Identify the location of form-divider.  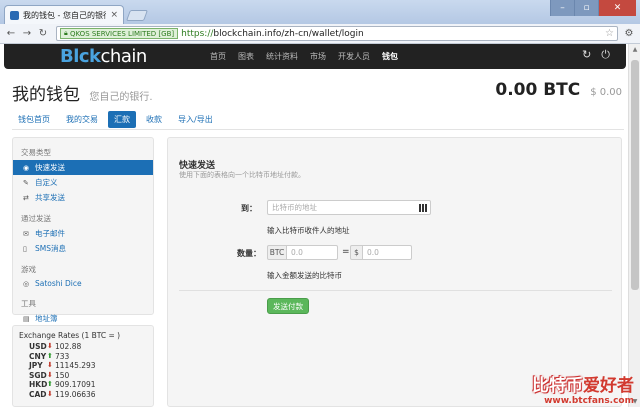
(395, 290).